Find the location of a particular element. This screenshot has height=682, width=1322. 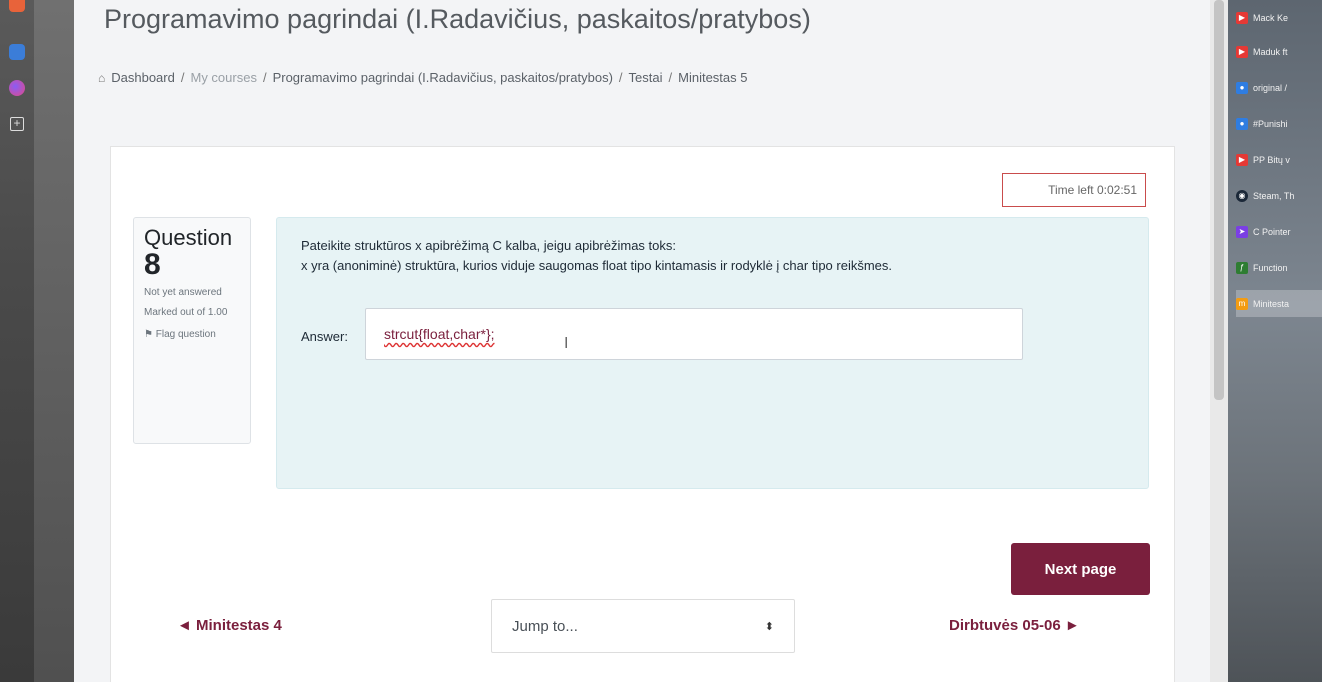

question-number: 8 is located at coordinates (152, 264).